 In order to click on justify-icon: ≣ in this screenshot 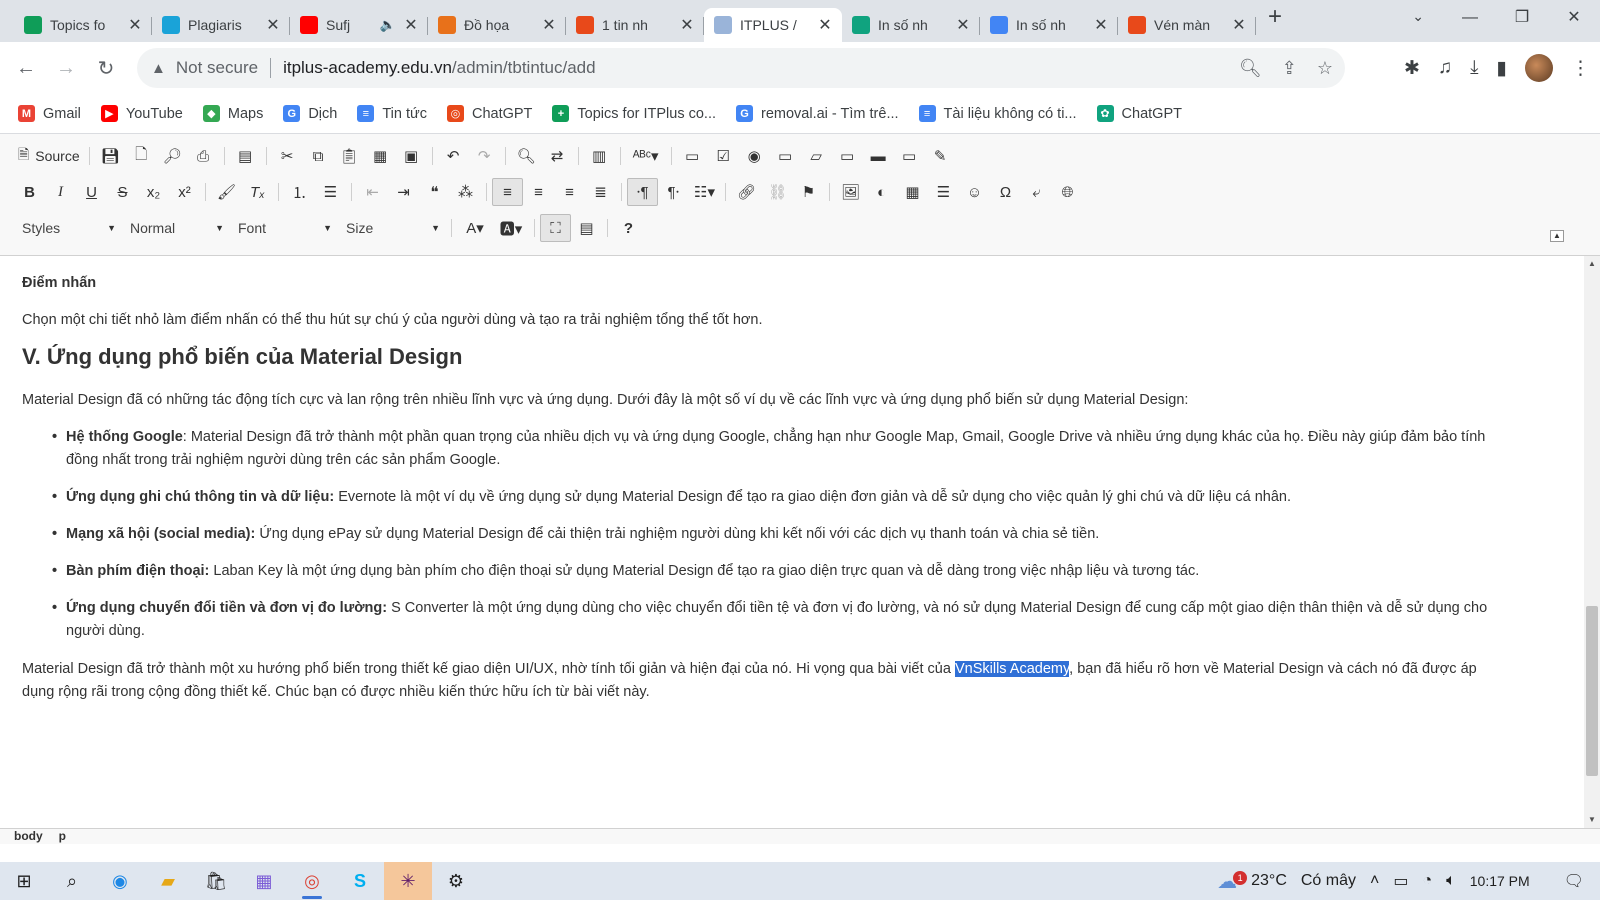, I will do `click(600, 192)`.